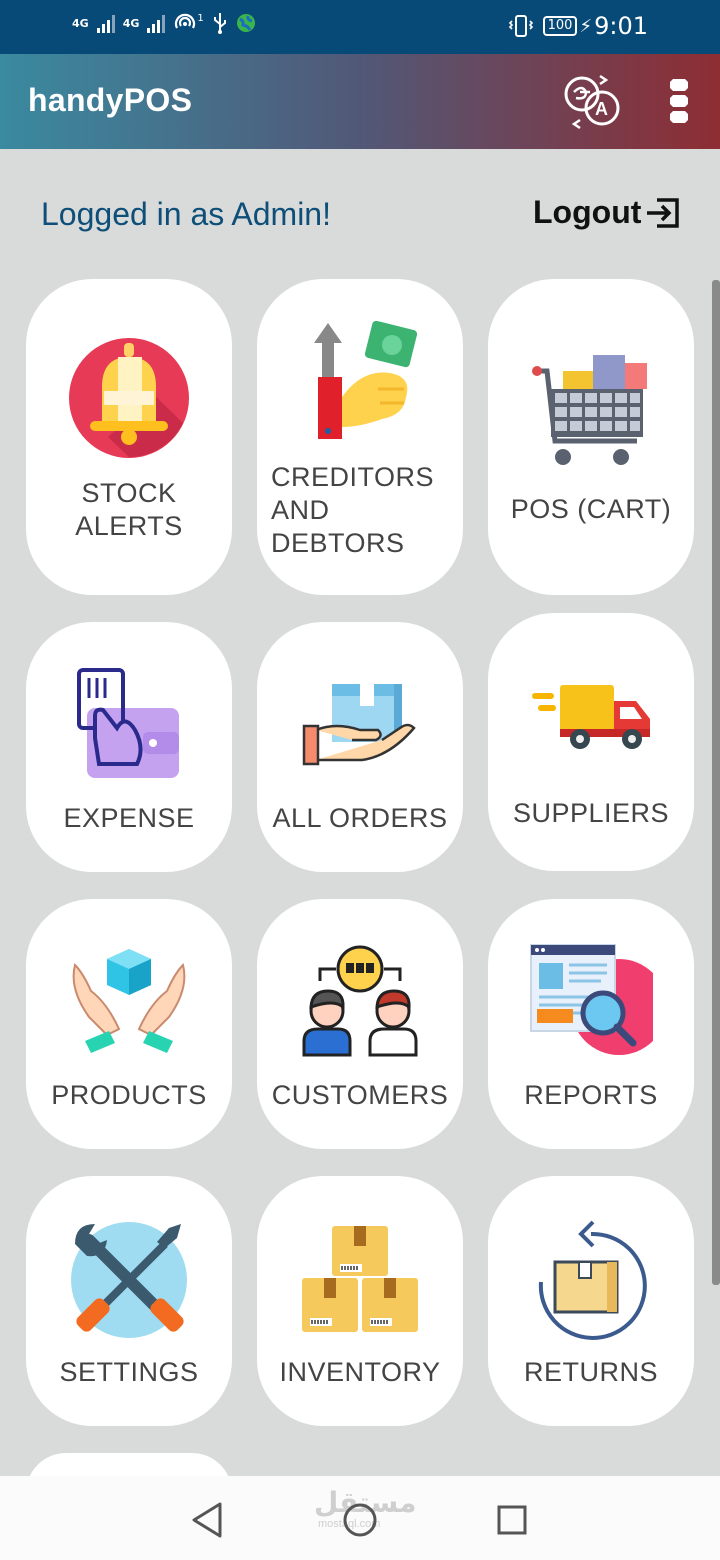 This screenshot has height=1560, width=720. I want to click on tools-icon, so click(129, 1280).